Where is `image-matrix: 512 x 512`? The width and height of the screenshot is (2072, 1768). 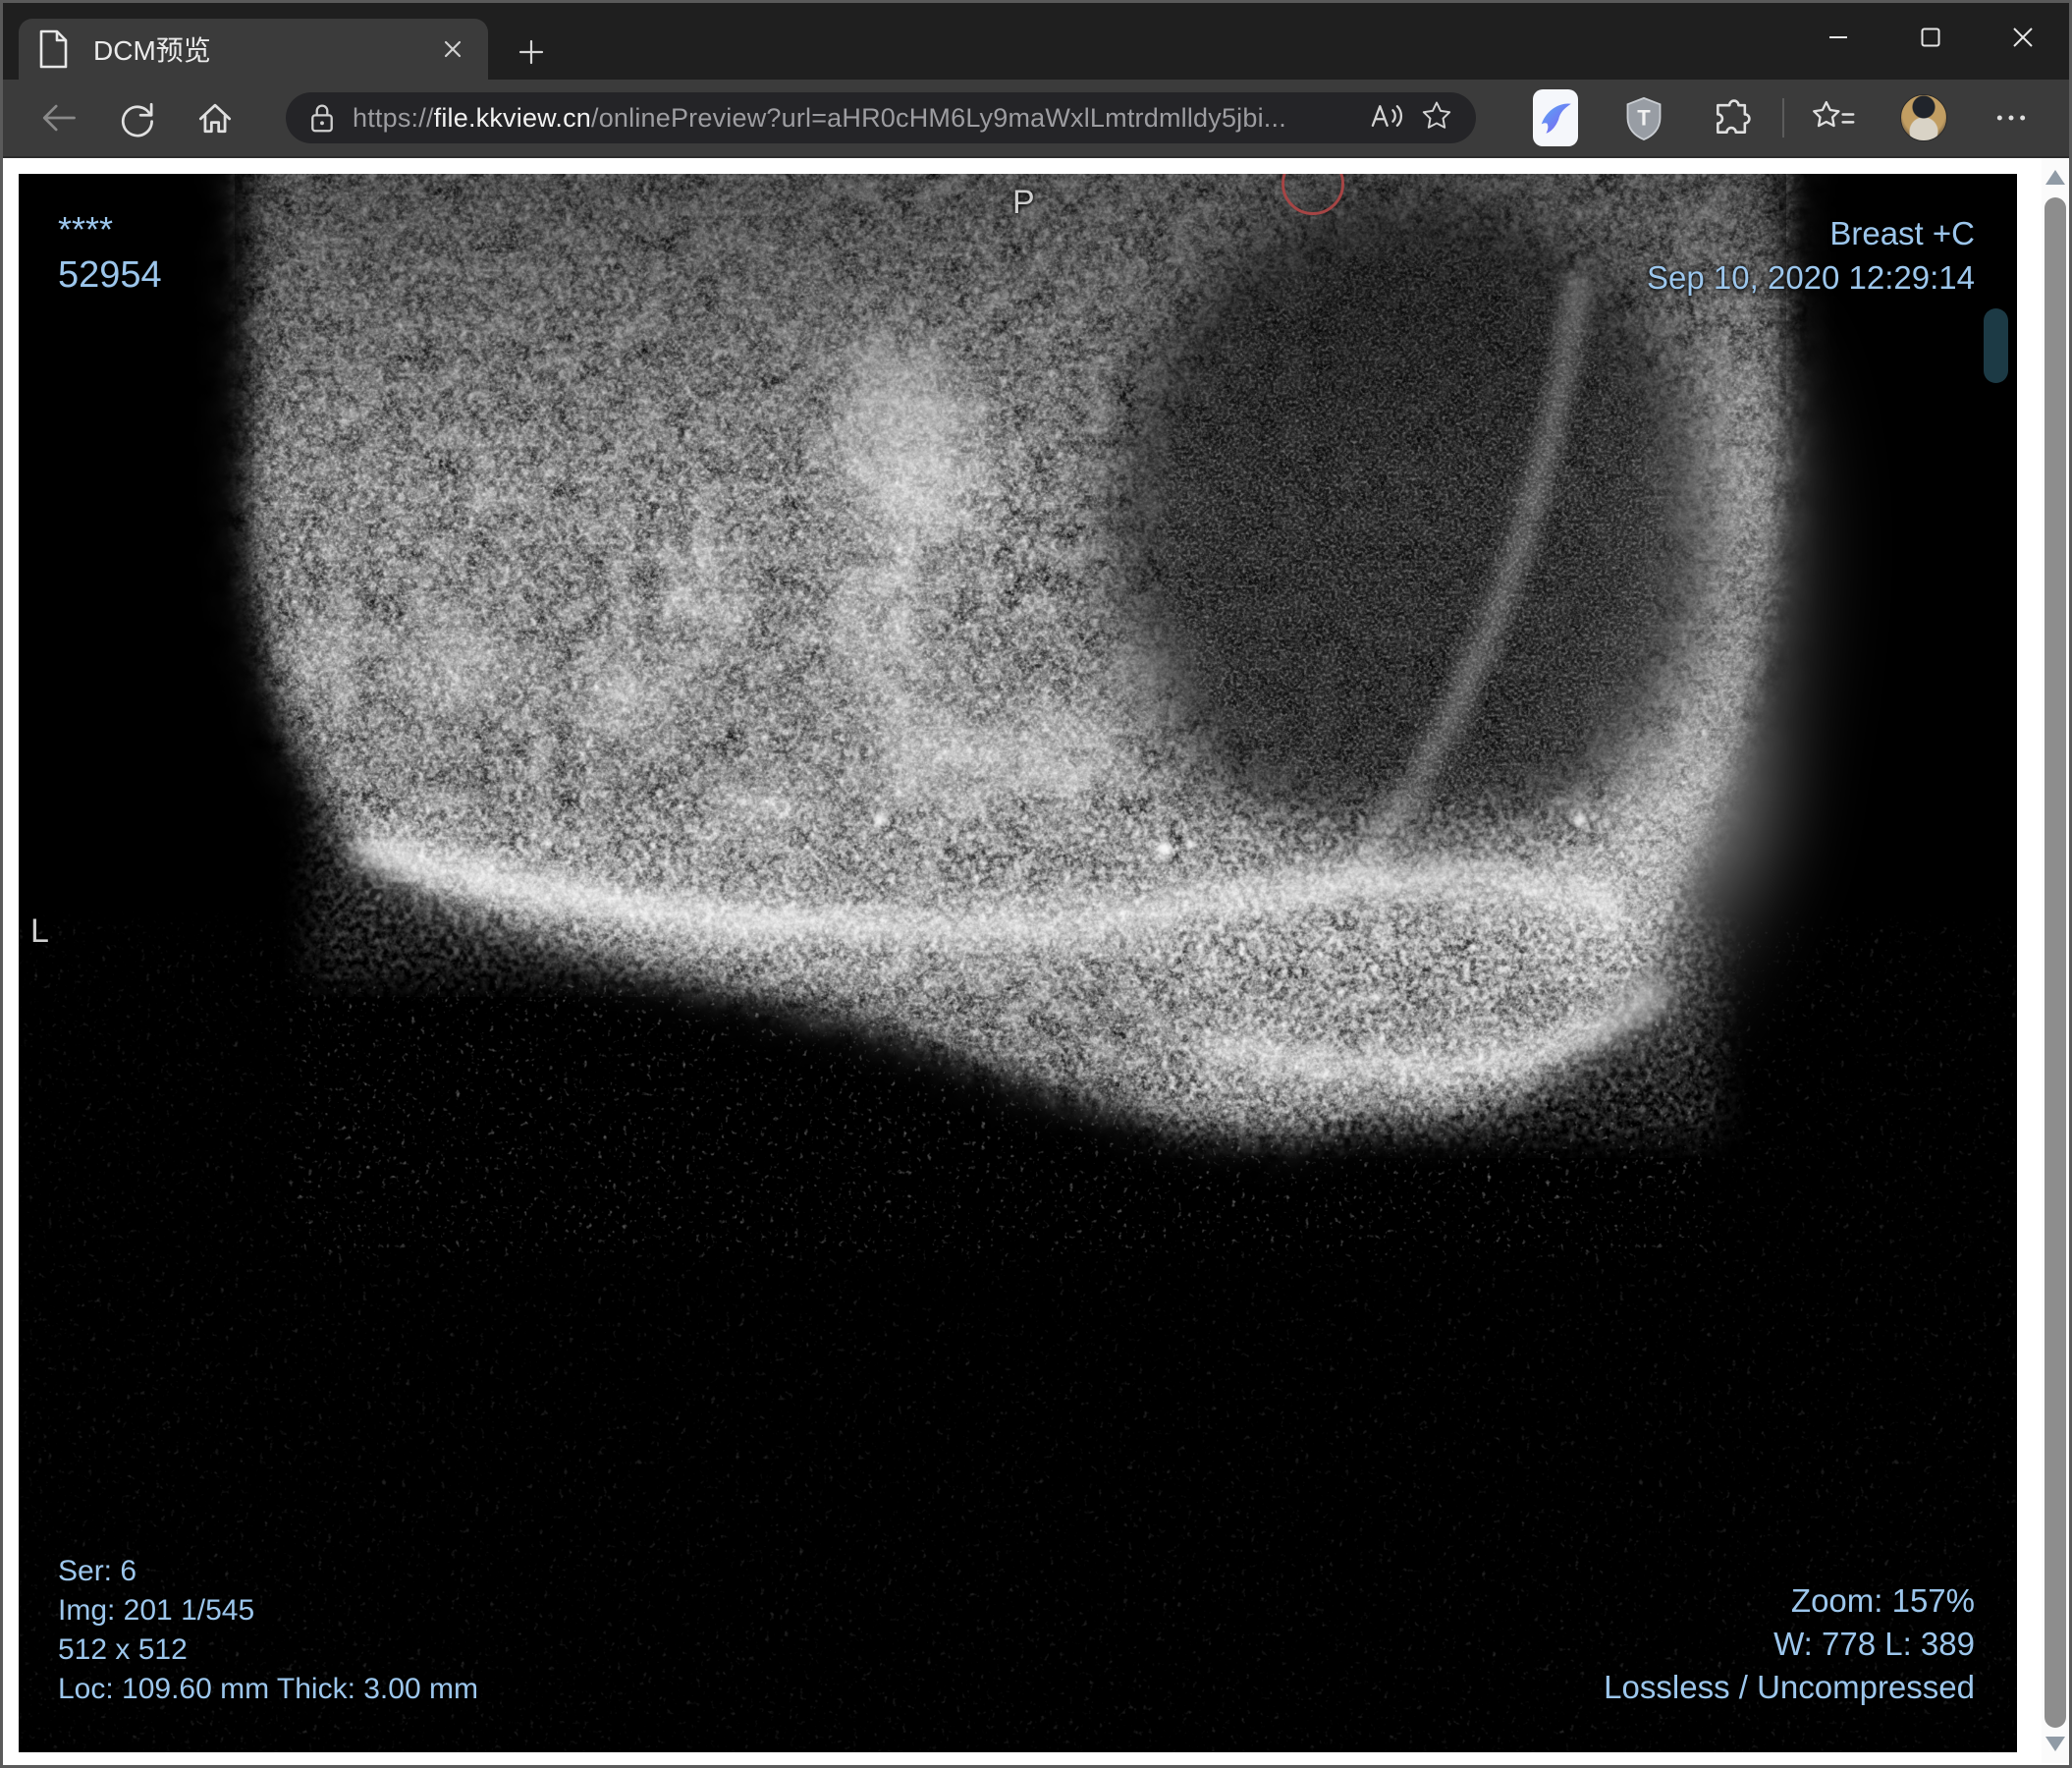 image-matrix: 512 x 512 is located at coordinates (123, 1649).